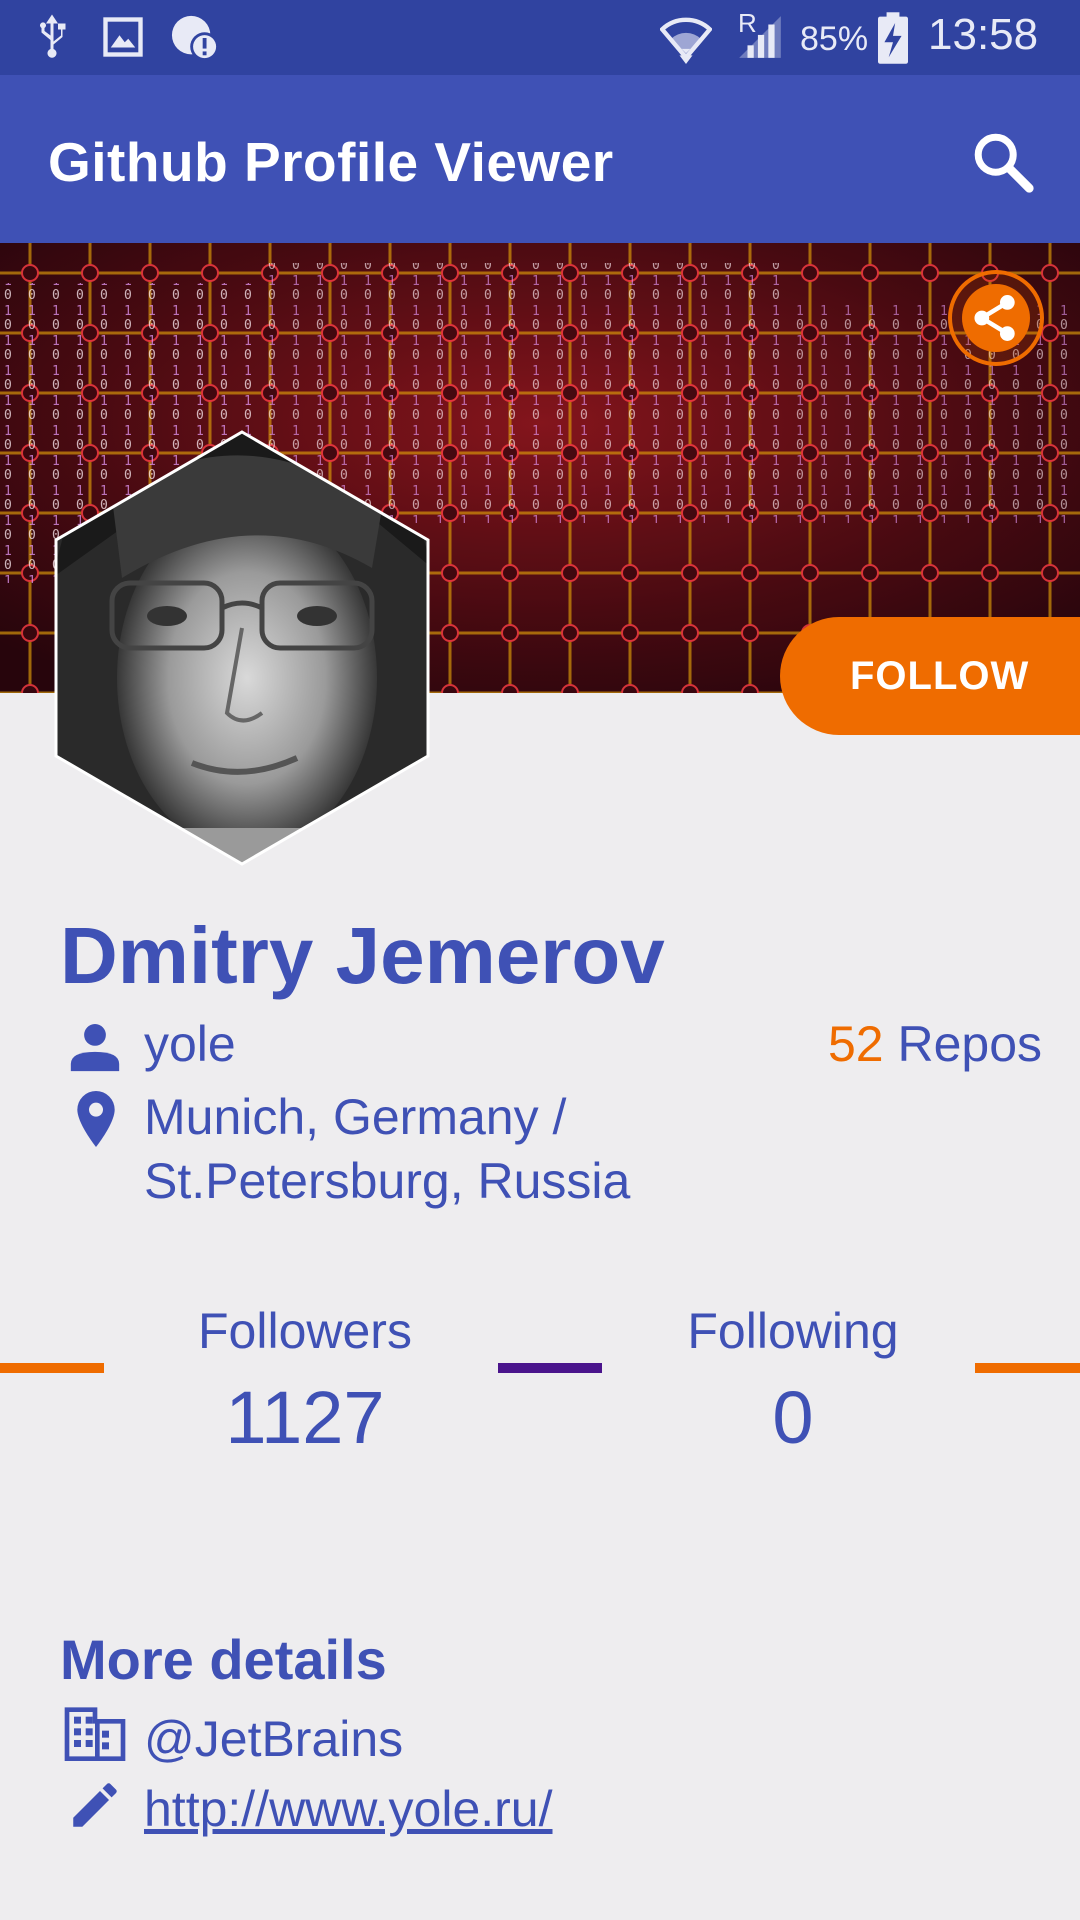 Image resolution: width=1080 pixels, height=1920 pixels. What do you see at coordinates (52, 1368) in the screenshot?
I see `divider-left` at bounding box center [52, 1368].